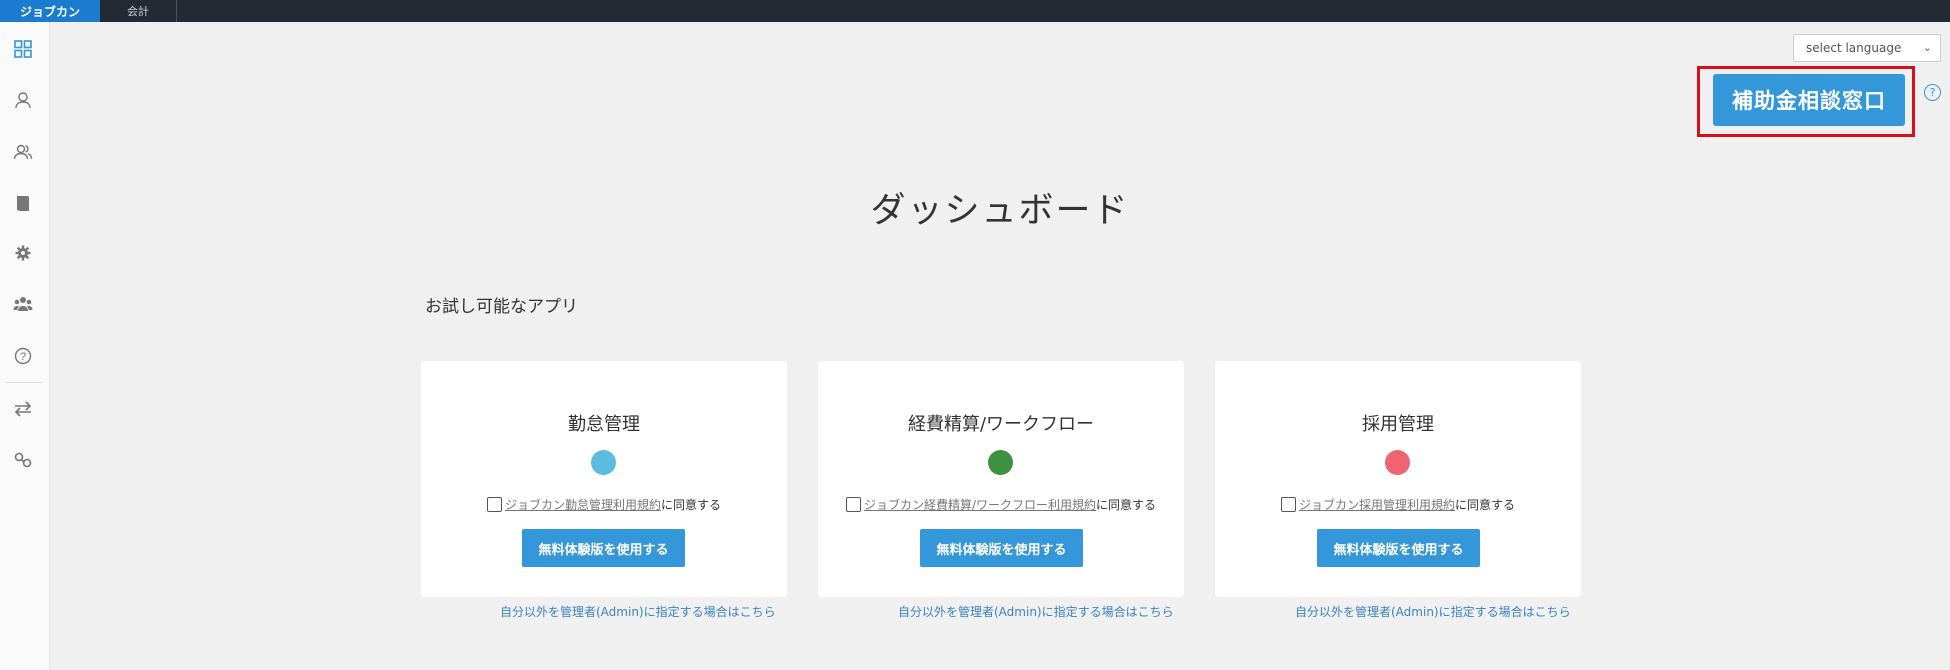  What do you see at coordinates (23, 152) in the screenshot?
I see `users-icon` at bounding box center [23, 152].